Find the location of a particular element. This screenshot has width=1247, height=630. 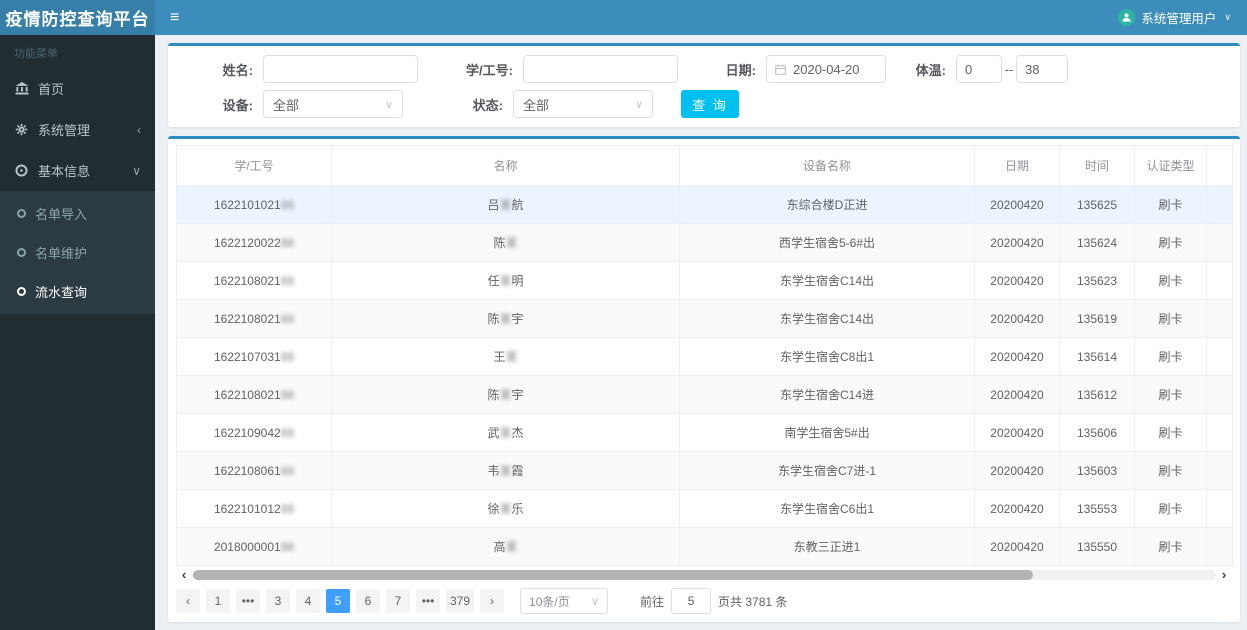

table-cell: 162212002288 is located at coordinates (254, 242).